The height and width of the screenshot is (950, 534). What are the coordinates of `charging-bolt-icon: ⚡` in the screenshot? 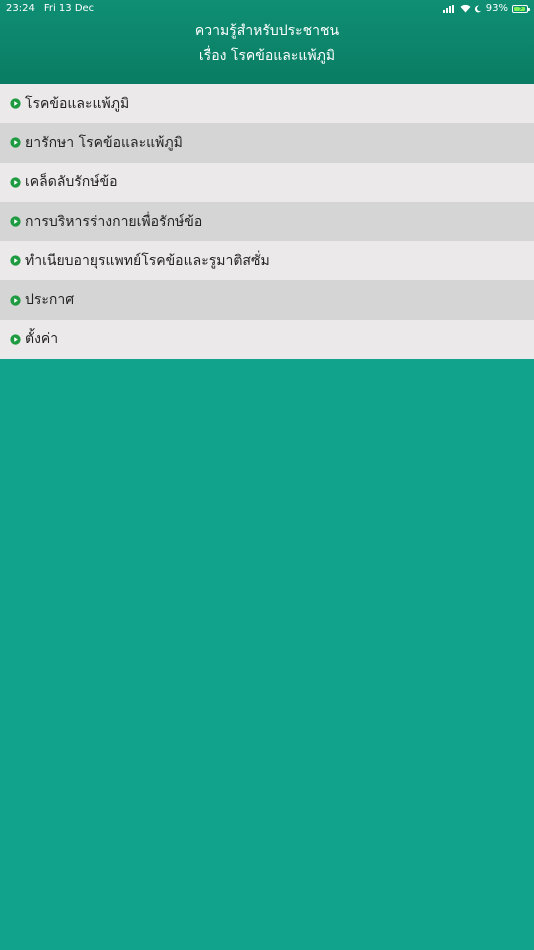 It's located at (521, 8).